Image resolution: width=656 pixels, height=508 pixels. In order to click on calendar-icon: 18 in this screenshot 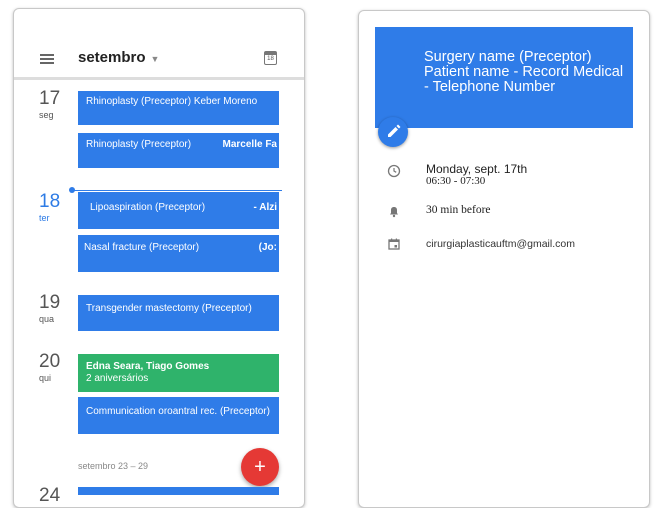, I will do `click(270, 58)`.